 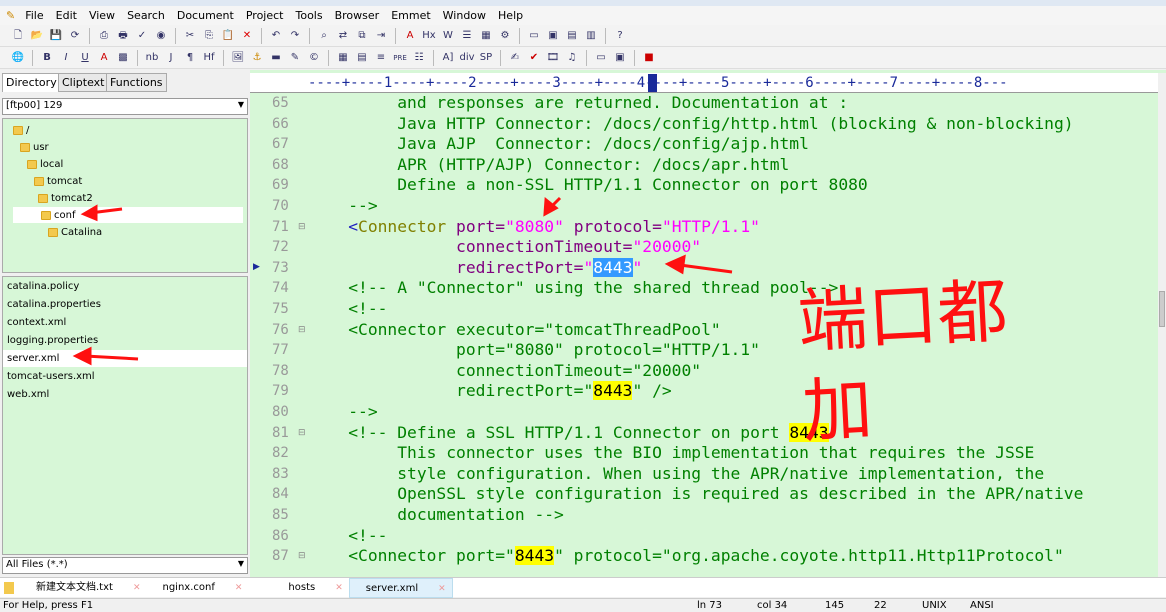 I want to click on tree-node-tomcat: tomcat, so click(x=58, y=181).